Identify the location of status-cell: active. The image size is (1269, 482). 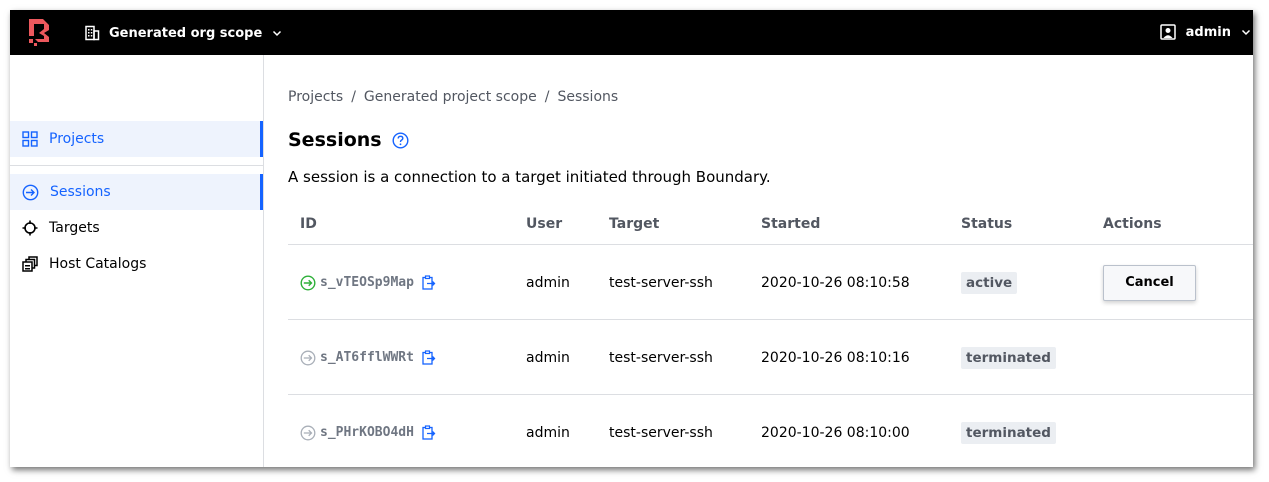
(989, 282).